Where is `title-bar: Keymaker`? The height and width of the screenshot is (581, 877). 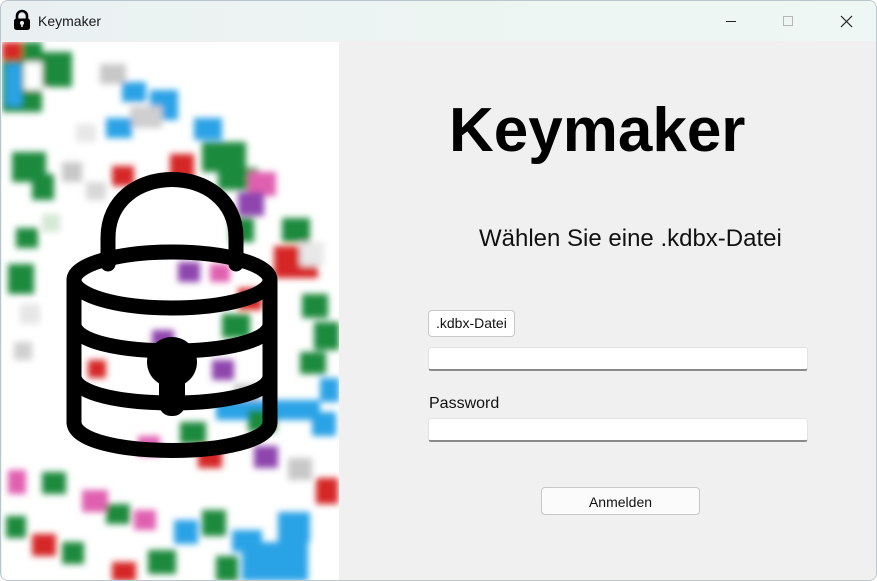
title-bar: Keymaker is located at coordinates (438, 21).